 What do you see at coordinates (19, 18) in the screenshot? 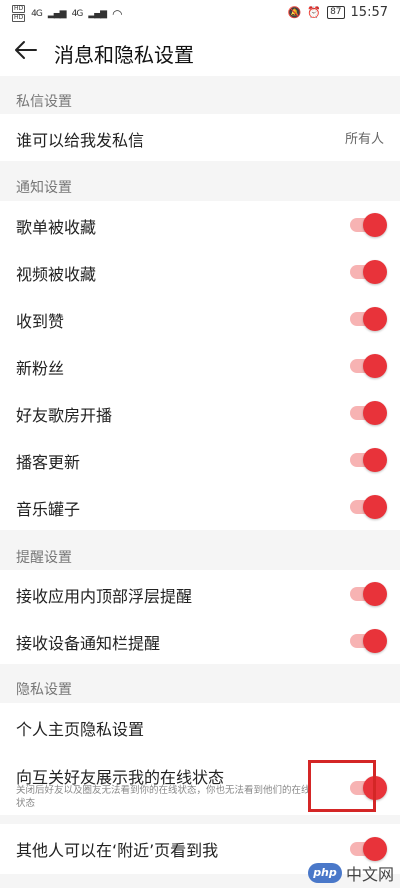
I see `sim2-badge: HD` at bounding box center [19, 18].